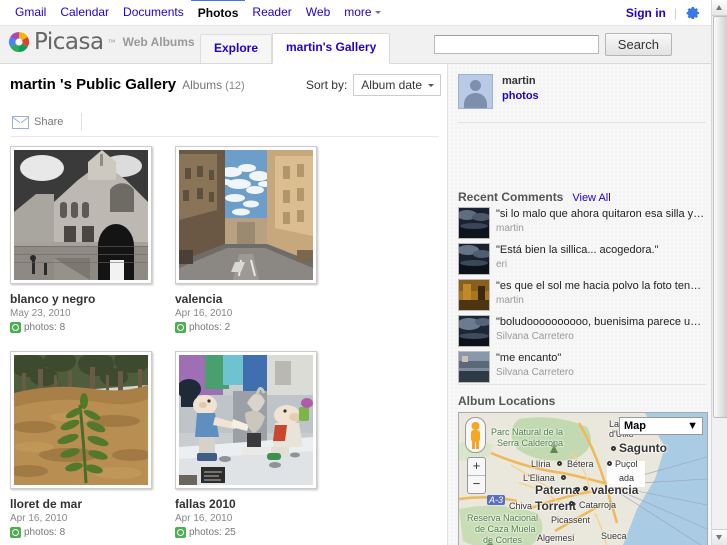 The height and width of the screenshot is (545, 727). I want to click on map-label: Puçol, so click(626, 464).